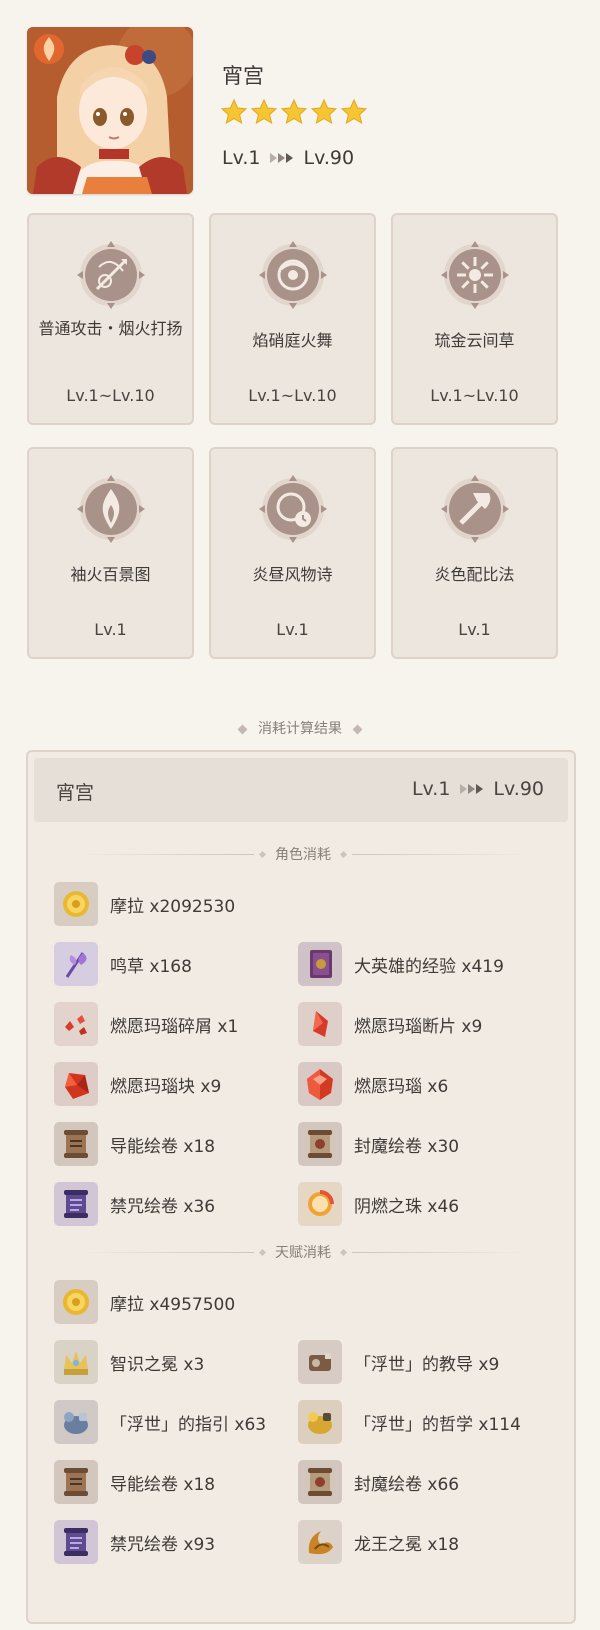 The height and width of the screenshot is (1630, 600). Describe the element at coordinates (474, 275) in the screenshot. I see `elemental-burst-icon` at that location.